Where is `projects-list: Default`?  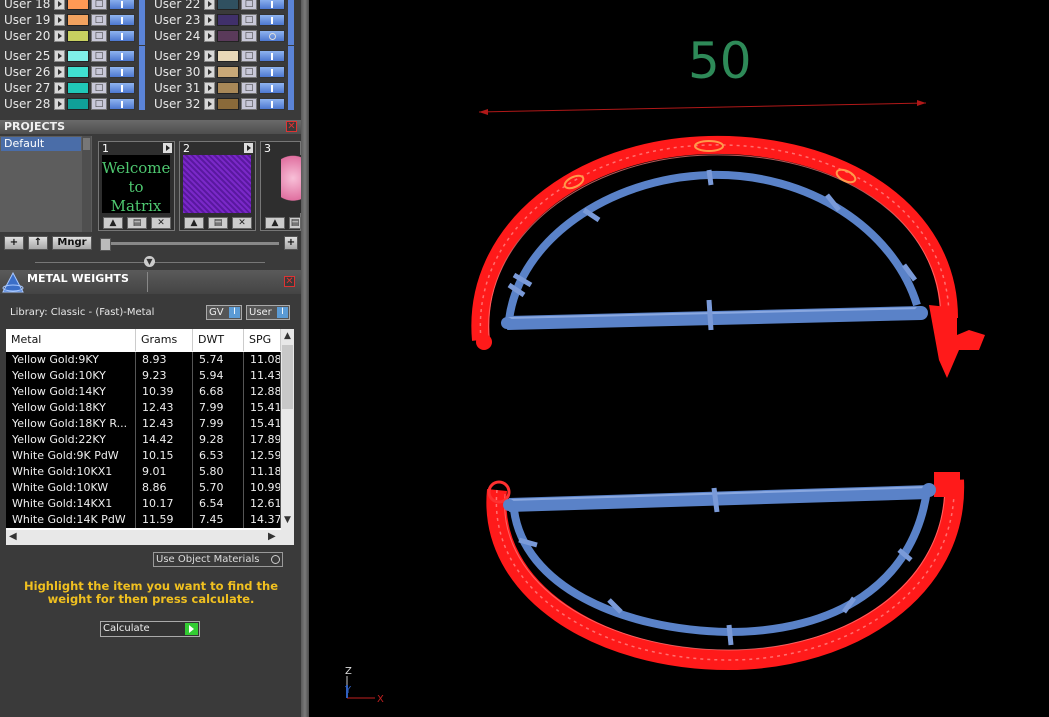
projects-list: Default is located at coordinates (46, 184).